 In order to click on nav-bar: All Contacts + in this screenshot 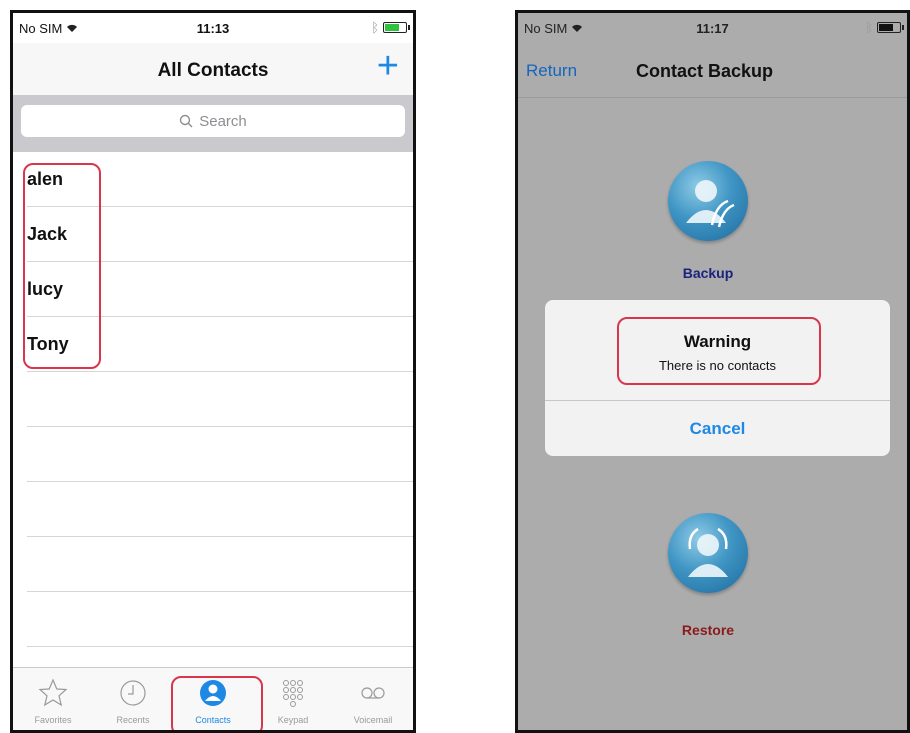, I will do `click(213, 69)`.